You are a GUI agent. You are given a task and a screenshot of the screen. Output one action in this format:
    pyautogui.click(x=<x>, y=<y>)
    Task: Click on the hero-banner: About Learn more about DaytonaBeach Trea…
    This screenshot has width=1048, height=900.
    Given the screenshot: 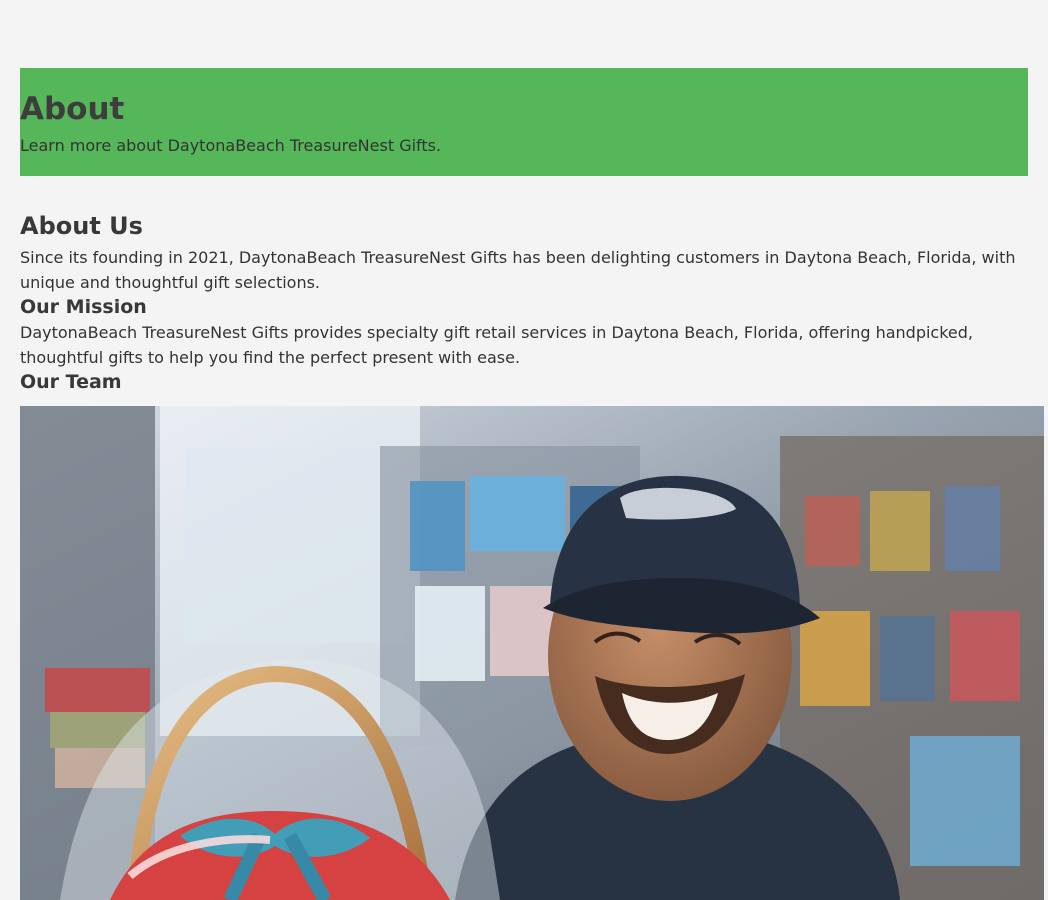 What is the action you would take?
    pyautogui.click(x=524, y=122)
    